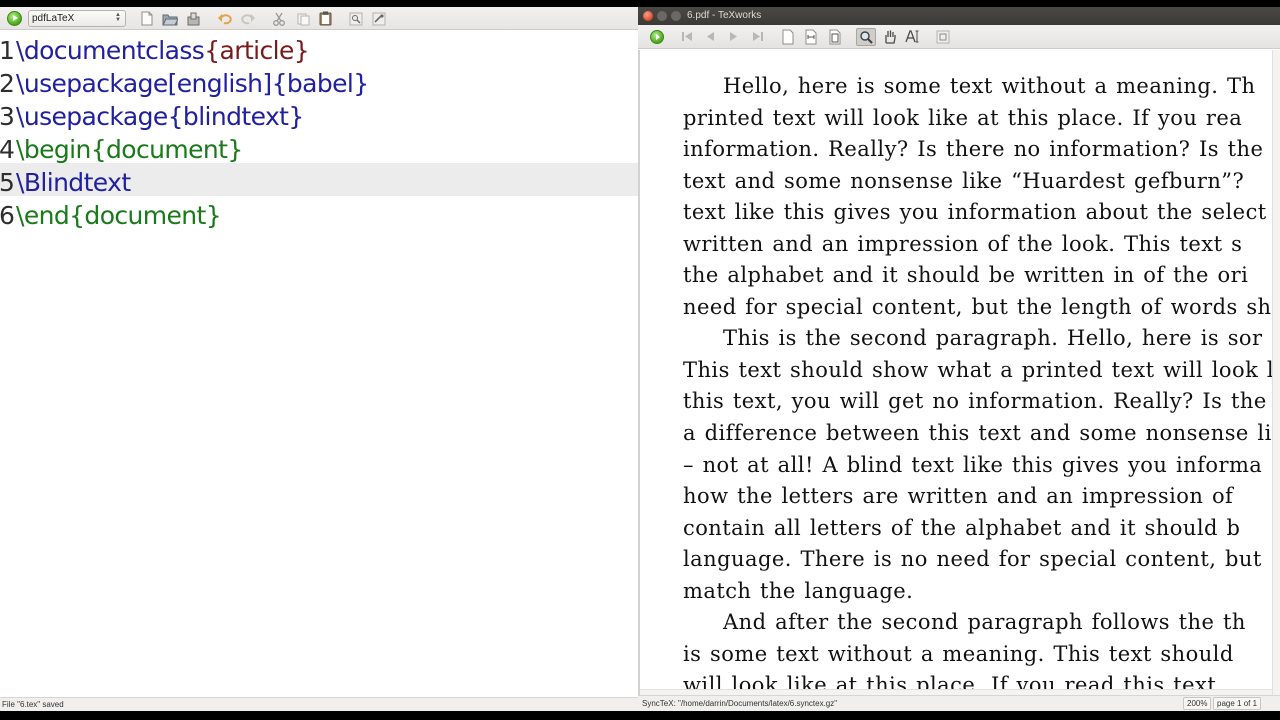 The image size is (1280, 720). What do you see at coordinates (110, 50) in the screenshot?
I see `code-token: \documentclass` at bounding box center [110, 50].